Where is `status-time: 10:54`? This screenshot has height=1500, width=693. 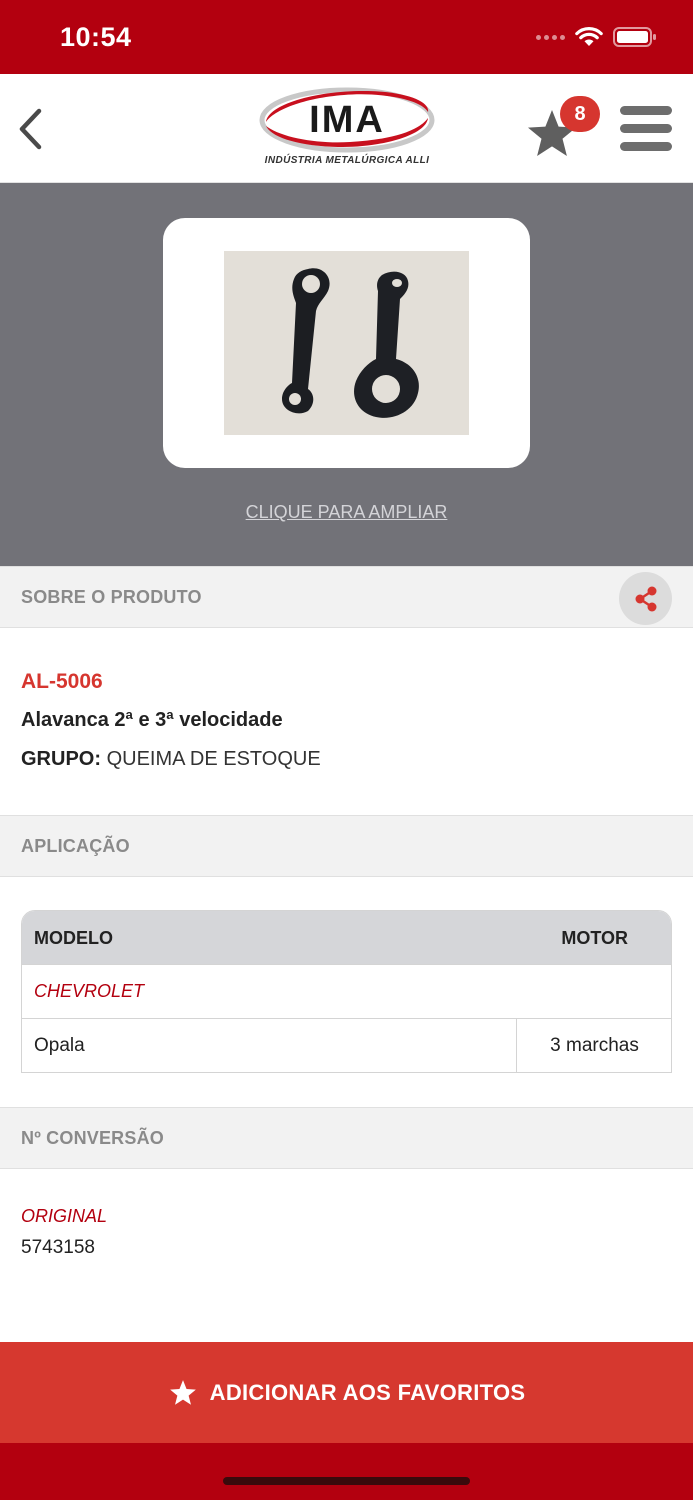
status-time: 10:54 is located at coordinates (96, 37).